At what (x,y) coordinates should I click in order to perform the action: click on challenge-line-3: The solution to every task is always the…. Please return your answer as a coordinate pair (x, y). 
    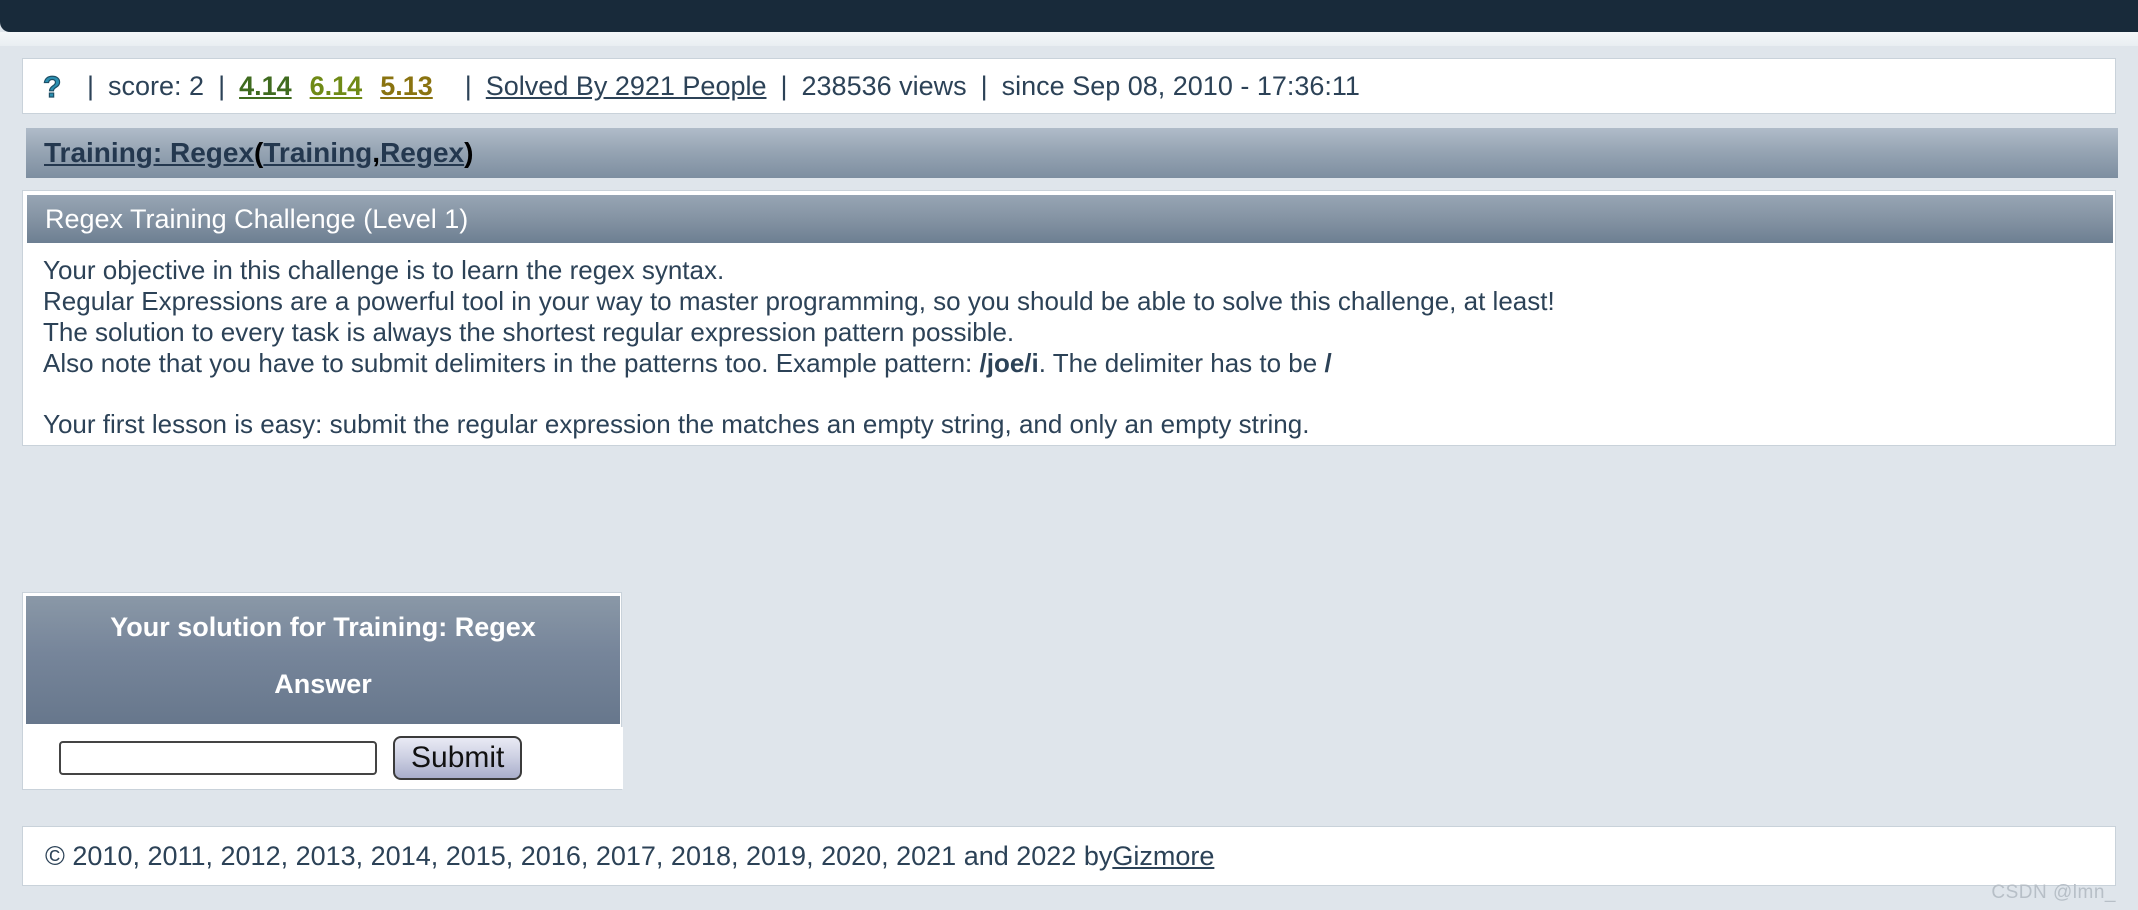
    Looking at the image, I should click on (529, 331).